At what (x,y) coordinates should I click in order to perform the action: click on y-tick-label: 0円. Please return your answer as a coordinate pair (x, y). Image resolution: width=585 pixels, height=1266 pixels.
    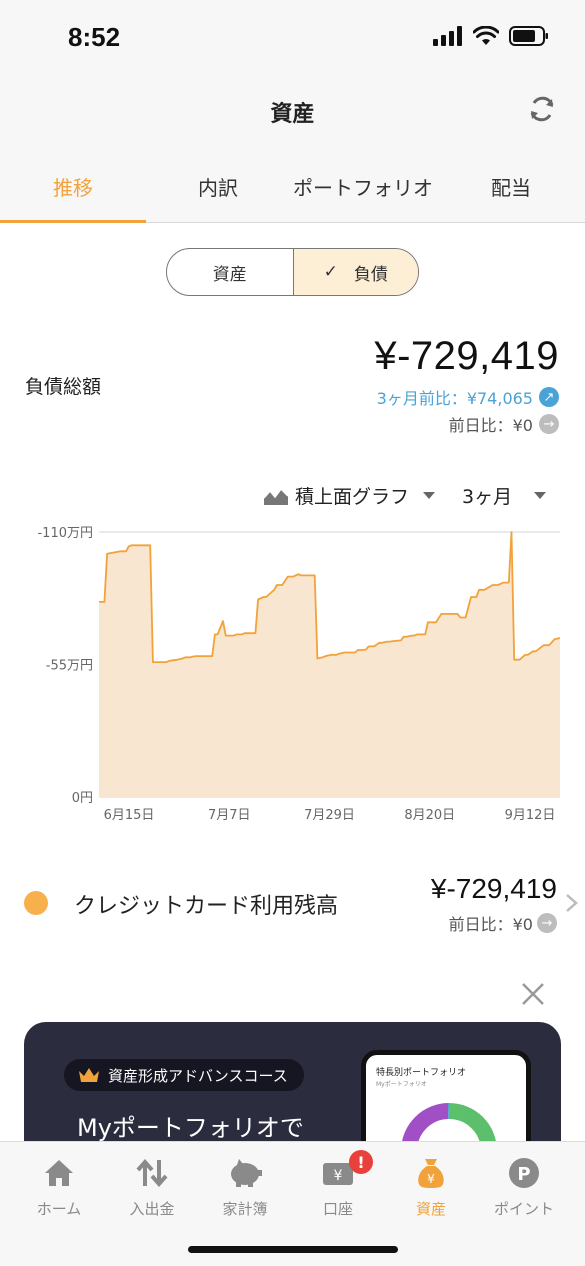
    Looking at the image, I should click on (82, 798).